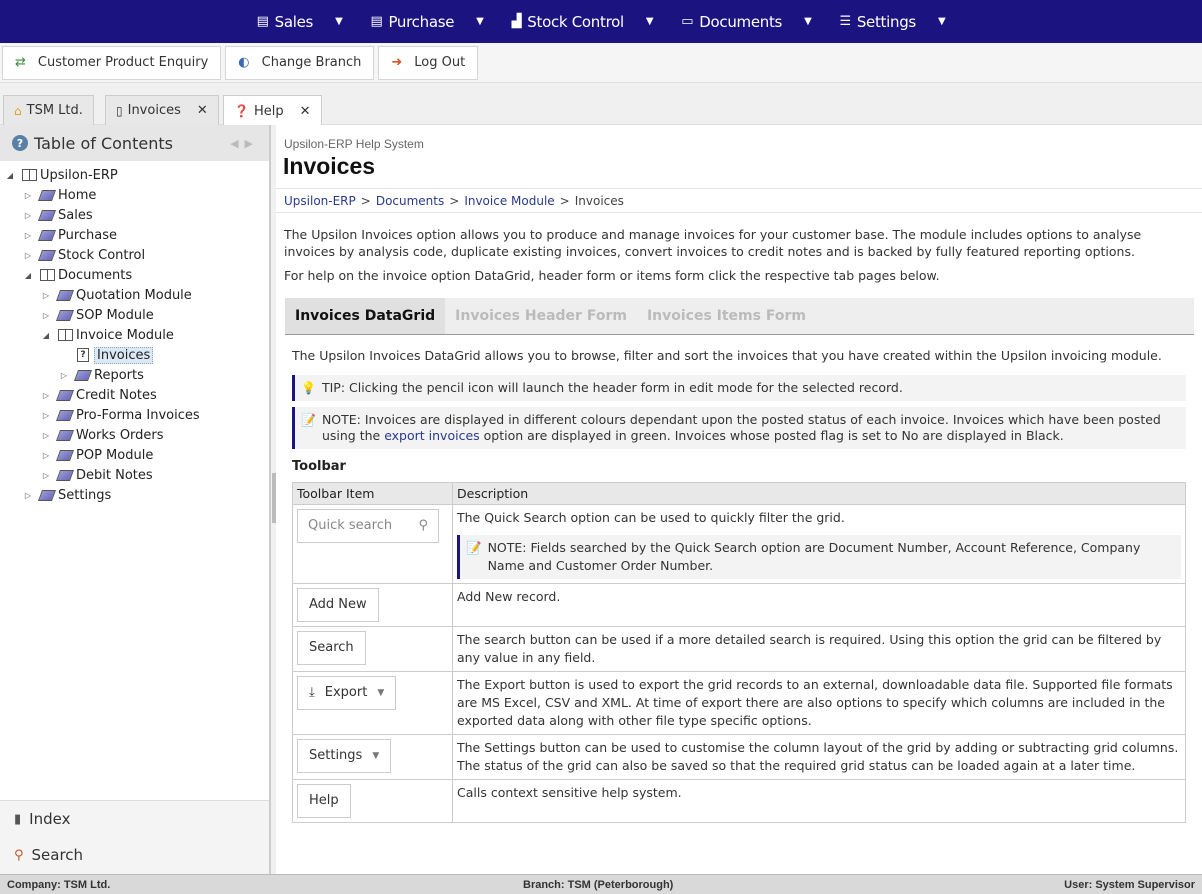  Describe the element at coordinates (98, 395) in the screenshot. I see `tree-item-credit-notes: ▷ Credit Notes` at that location.